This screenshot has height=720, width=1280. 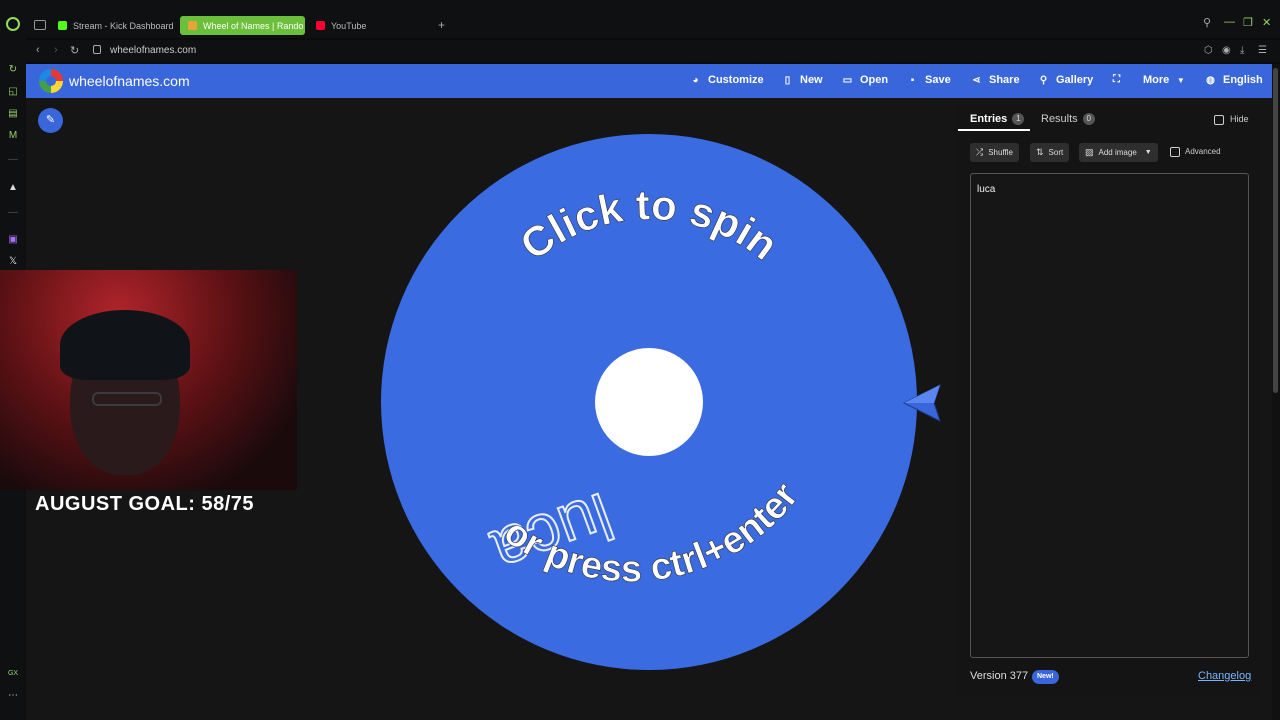 What do you see at coordinates (123, 25) in the screenshot?
I see `tab-title: Stream - Kick Dashboard` at bounding box center [123, 25].